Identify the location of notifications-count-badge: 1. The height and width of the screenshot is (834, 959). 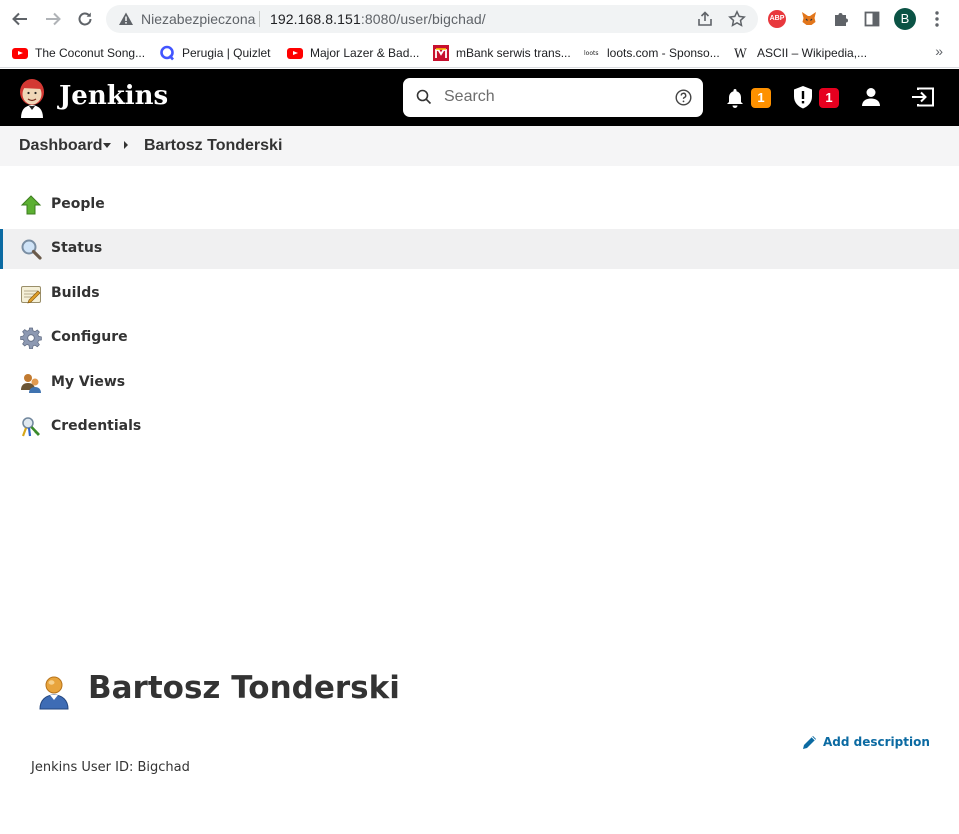
(761, 98).